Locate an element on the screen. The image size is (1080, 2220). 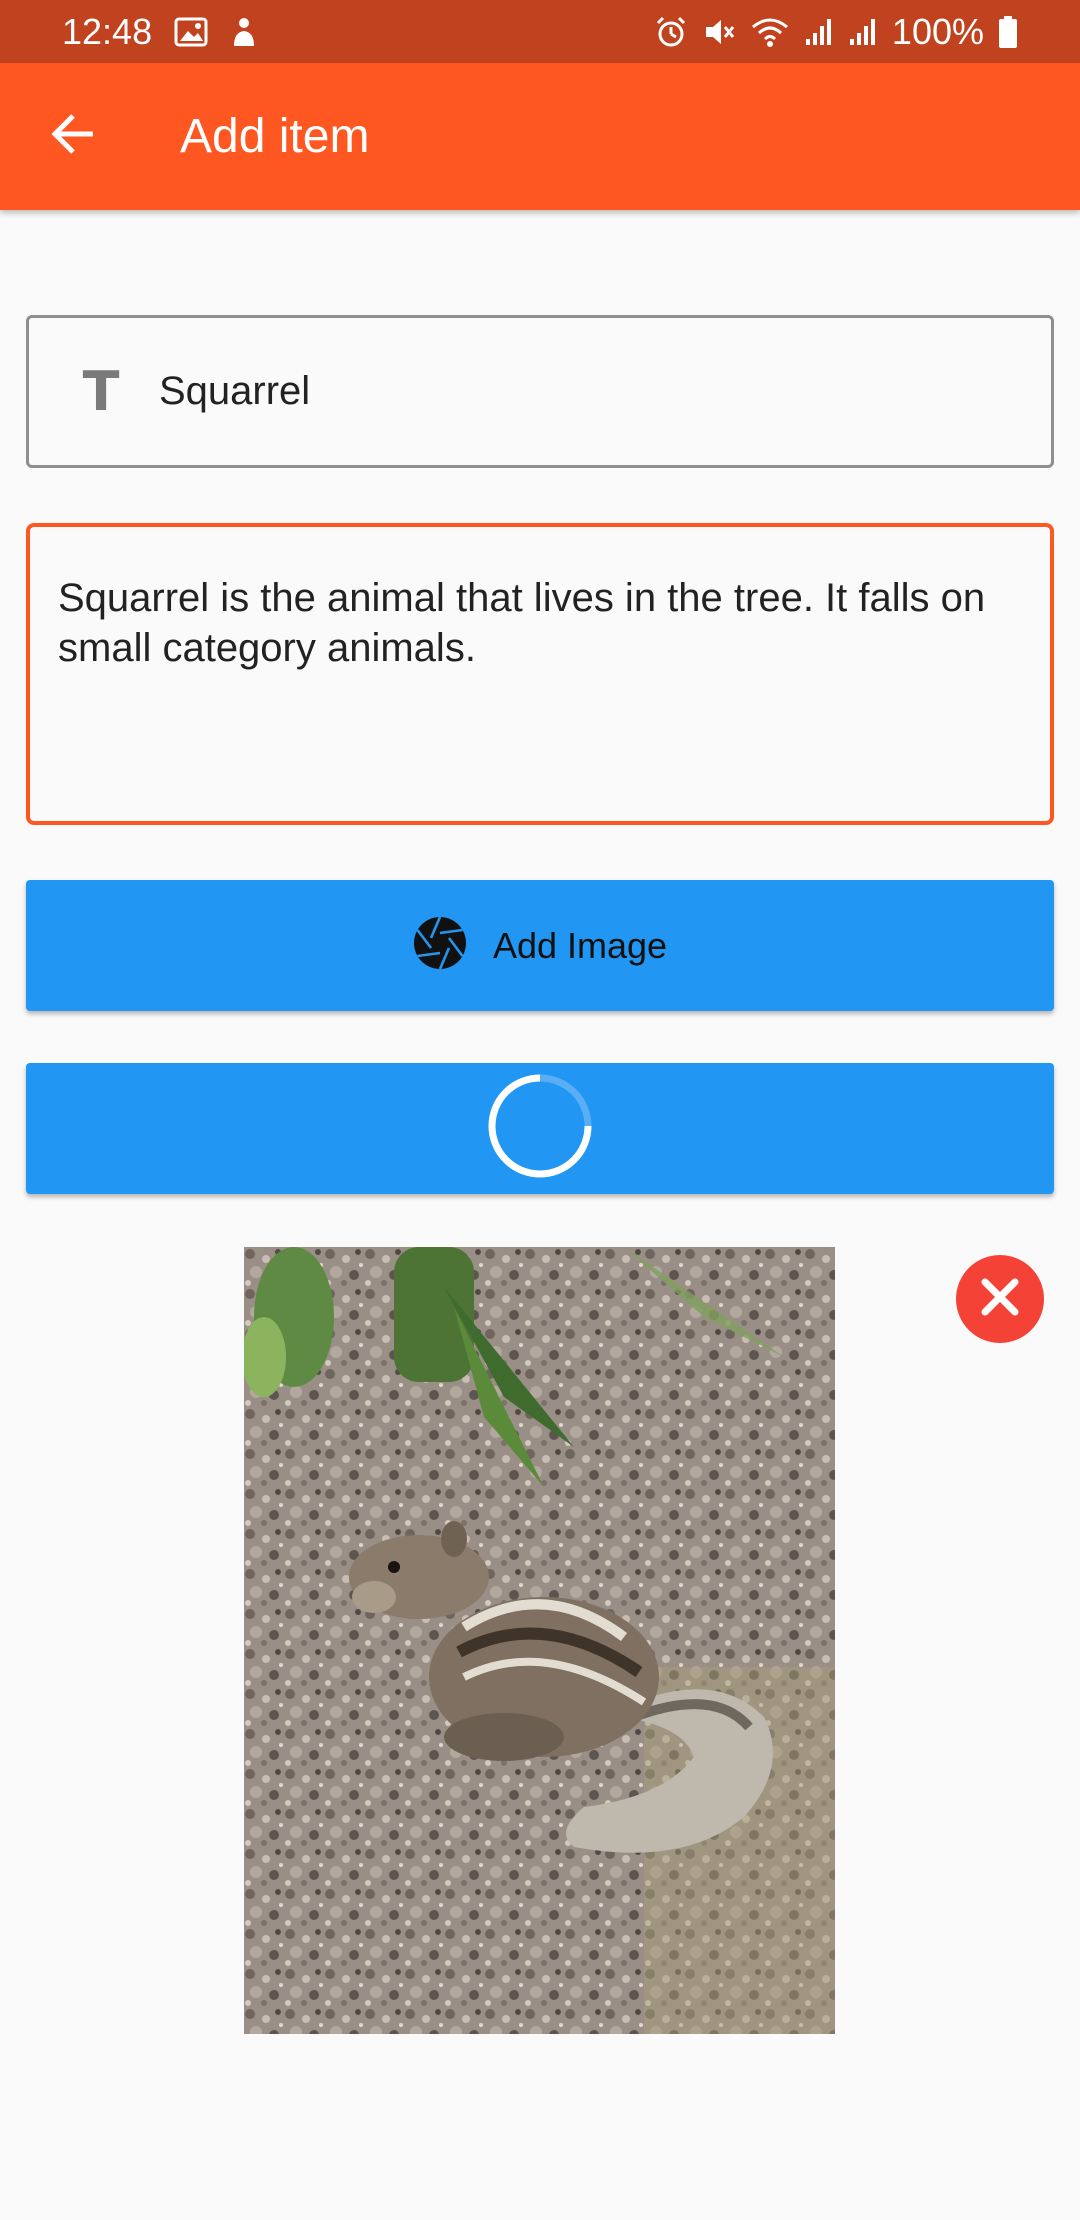
back-button is located at coordinates (73, 137).